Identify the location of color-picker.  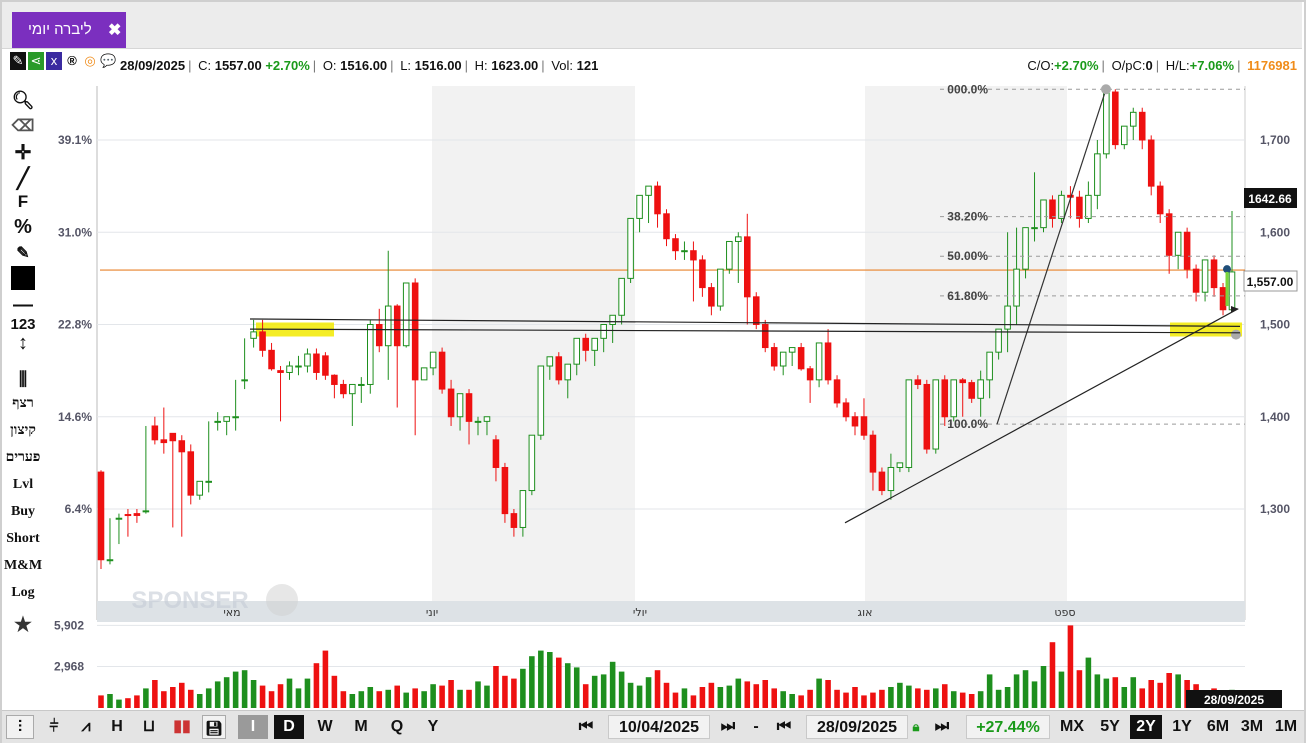
(23, 278).